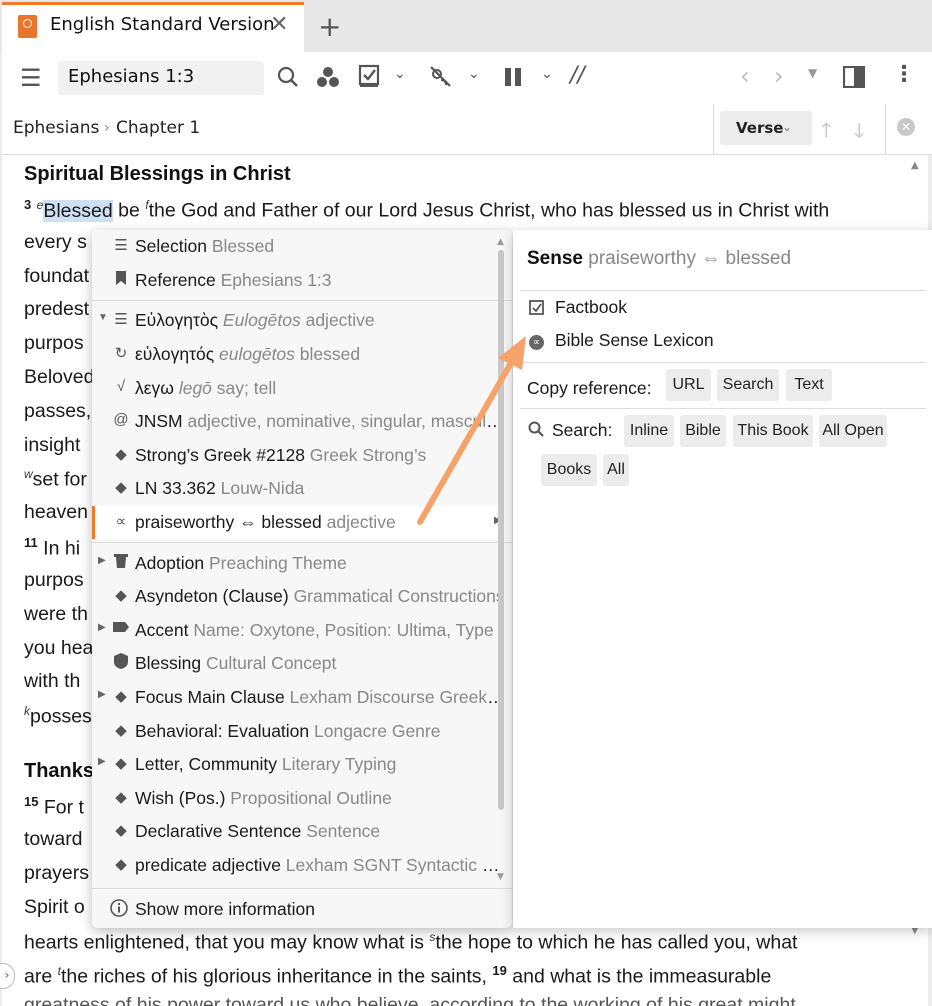 This screenshot has height=1006, width=932. I want to click on visual-filters-icon, so click(328, 77).